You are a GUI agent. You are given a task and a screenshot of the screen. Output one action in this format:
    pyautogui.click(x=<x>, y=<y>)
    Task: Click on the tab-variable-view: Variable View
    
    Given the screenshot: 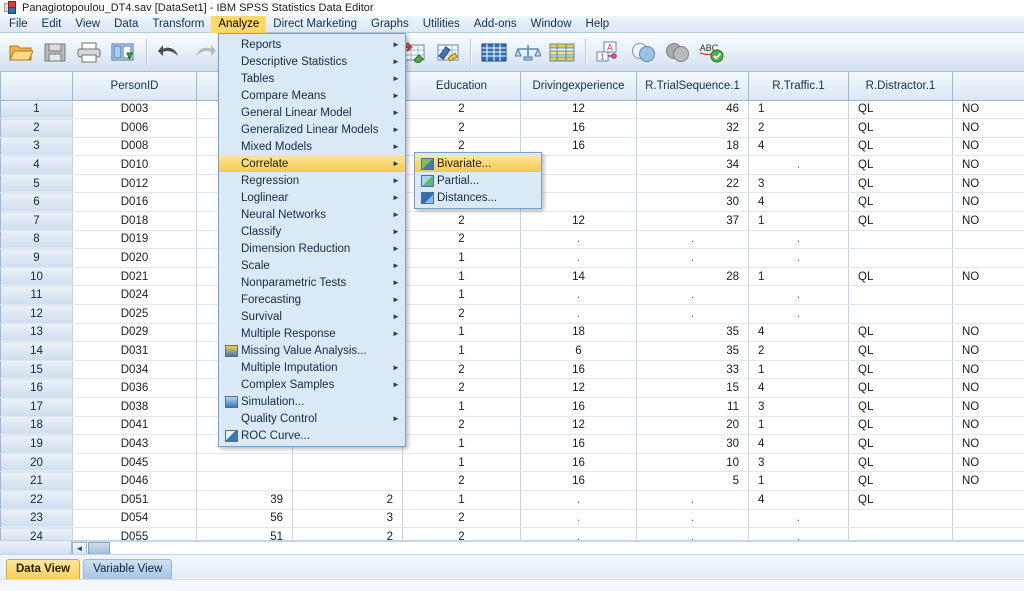 What is the action you would take?
    pyautogui.click(x=128, y=569)
    